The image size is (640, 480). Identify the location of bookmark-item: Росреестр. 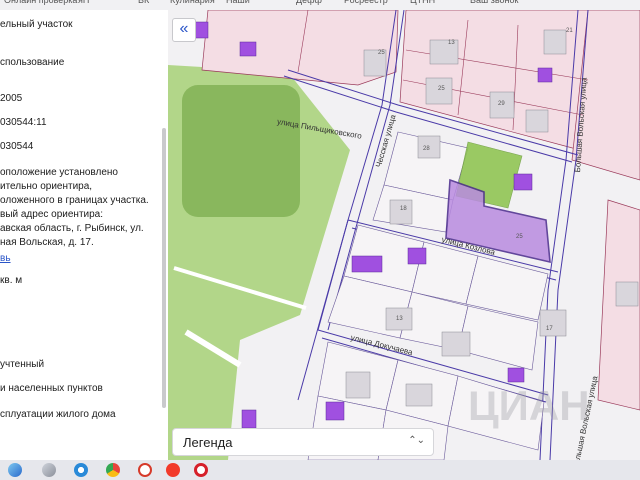
(366, 2).